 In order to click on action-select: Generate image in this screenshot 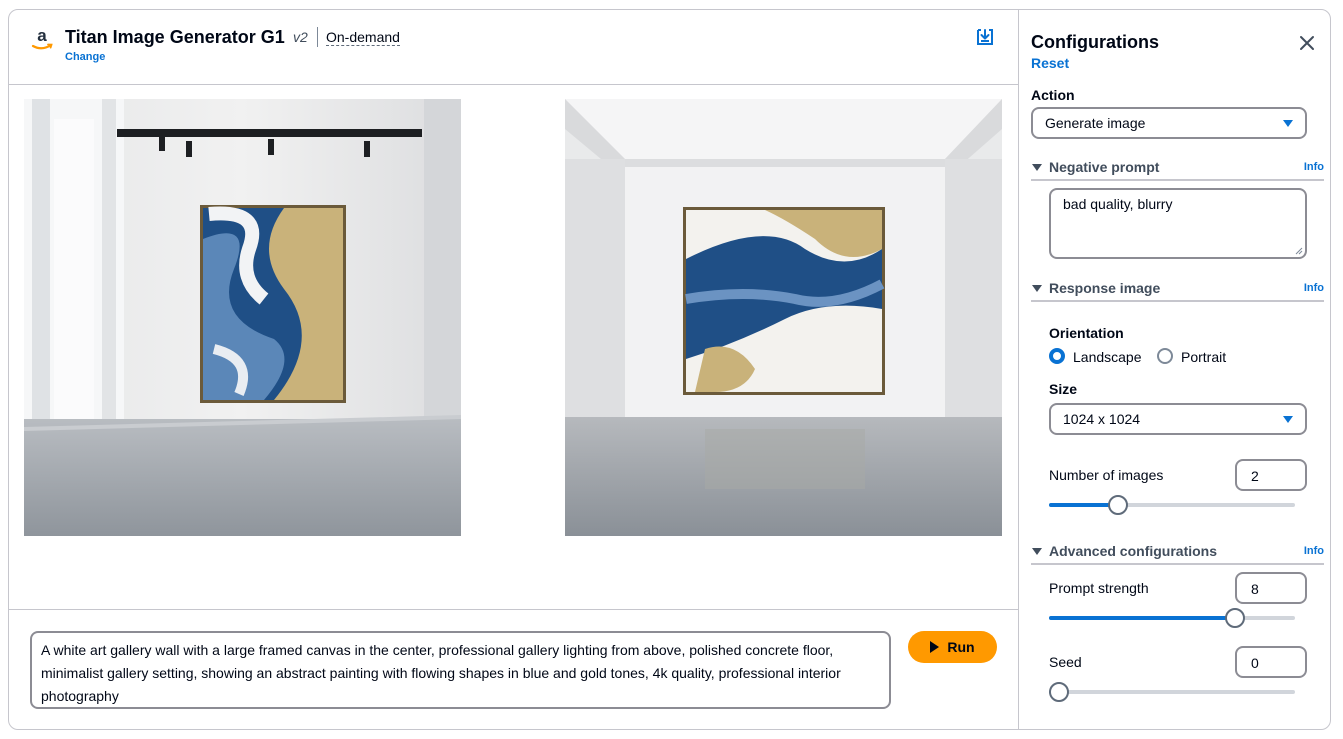, I will do `click(1169, 123)`.